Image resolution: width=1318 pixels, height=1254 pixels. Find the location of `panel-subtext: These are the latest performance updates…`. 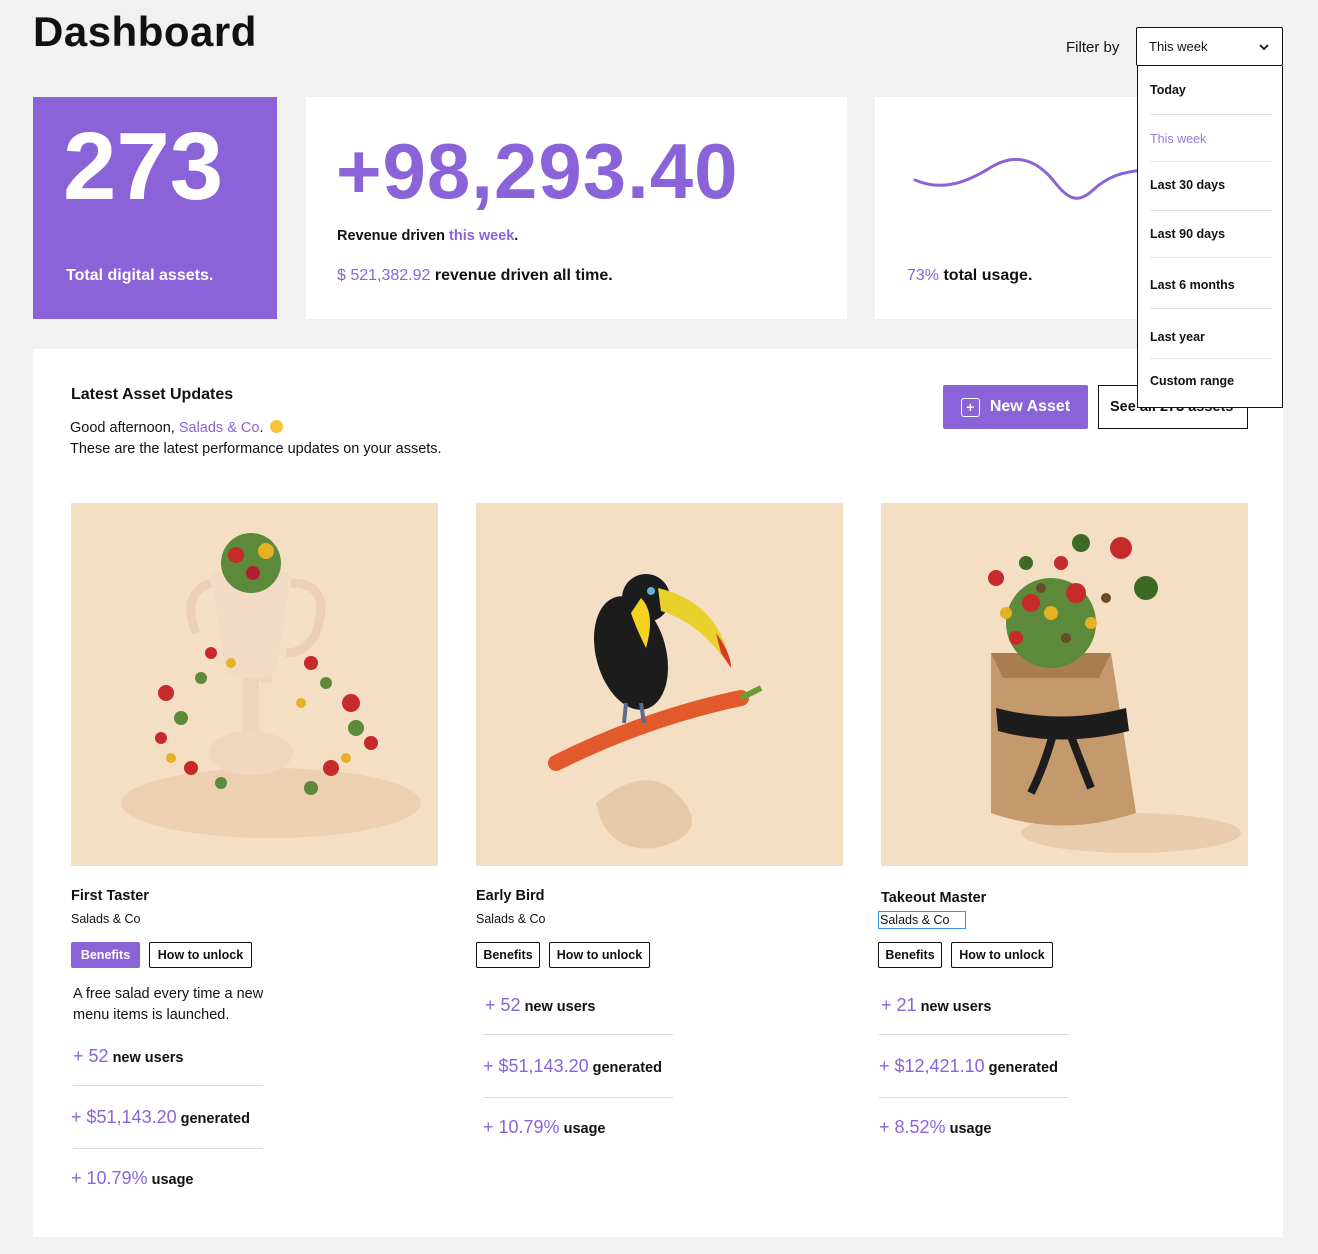

panel-subtext: These are the latest performance updates… is located at coordinates (256, 449).